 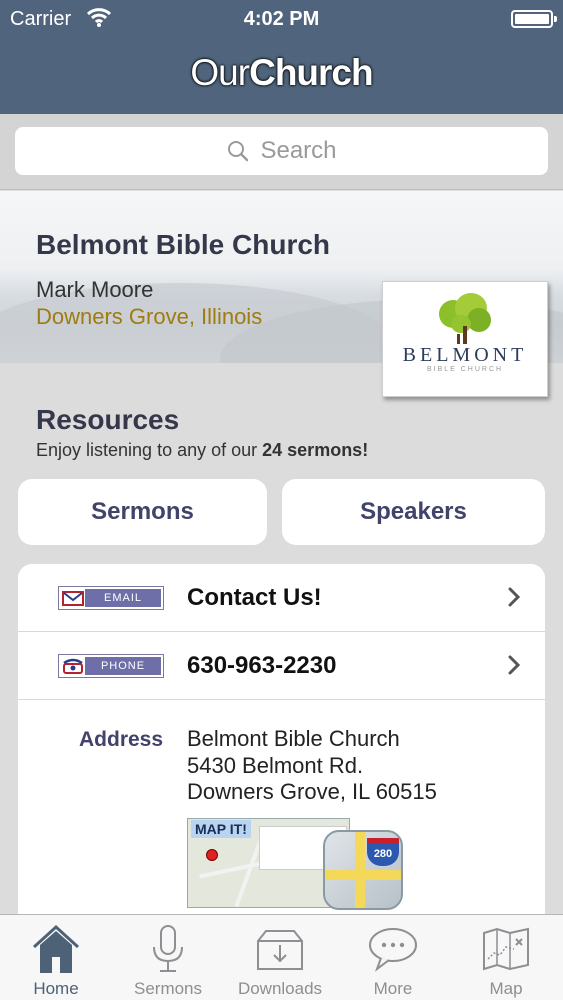 What do you see at coordinates (123, 666) in the screenshot?
I see `phone-tag-label: PHONE` at bounding box center [123, 666].